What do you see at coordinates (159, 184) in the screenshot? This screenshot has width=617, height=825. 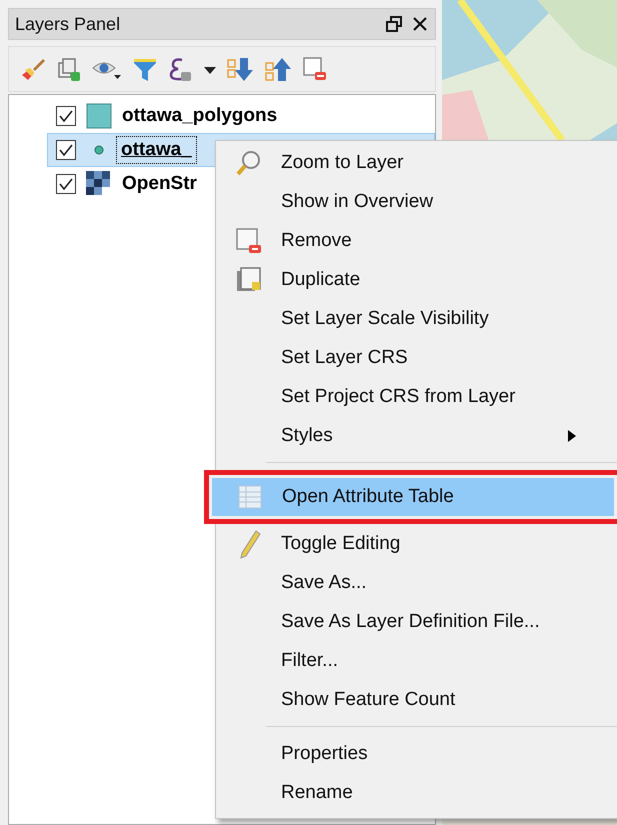 I see `layer-name: OpenStr` at bounding box center [159, 184].